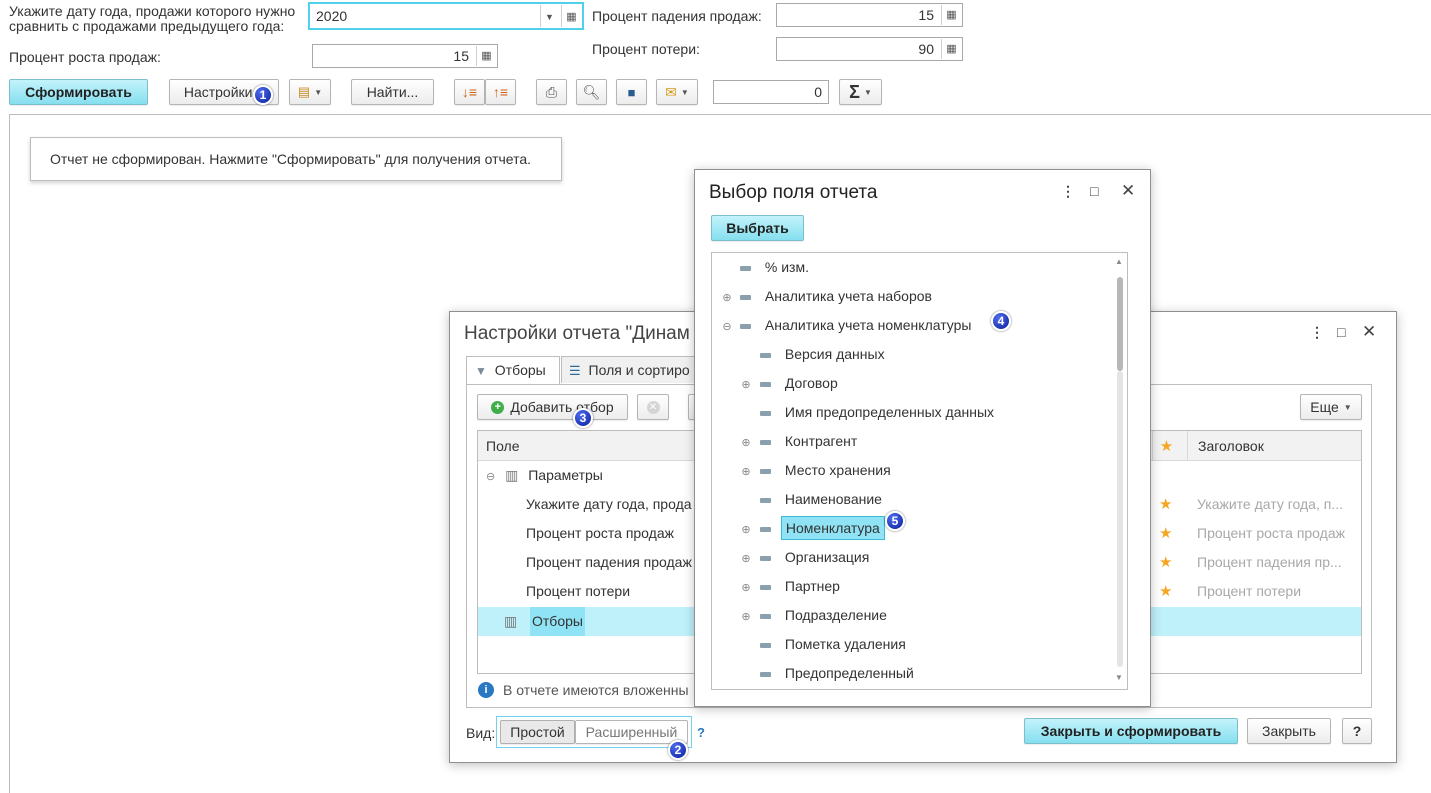 The width and height of the screenshot is (1431, 793). Describe the element at coordinates (799, 383) in the screenshot. I see `list-item: Договор` at that location.